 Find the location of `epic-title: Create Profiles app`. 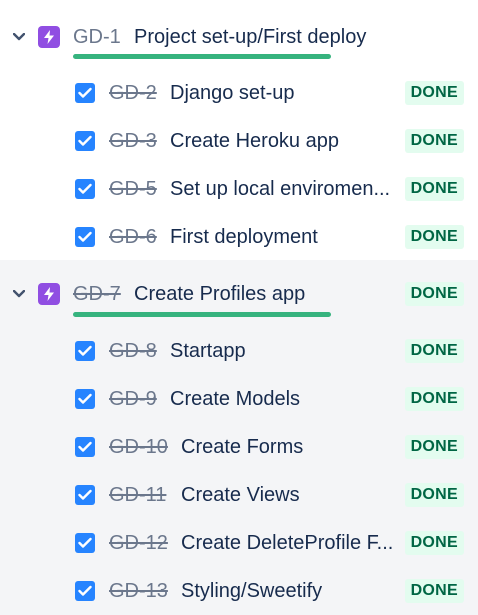

epic-title: Create Profiles app is located at coordinates (219, 294).